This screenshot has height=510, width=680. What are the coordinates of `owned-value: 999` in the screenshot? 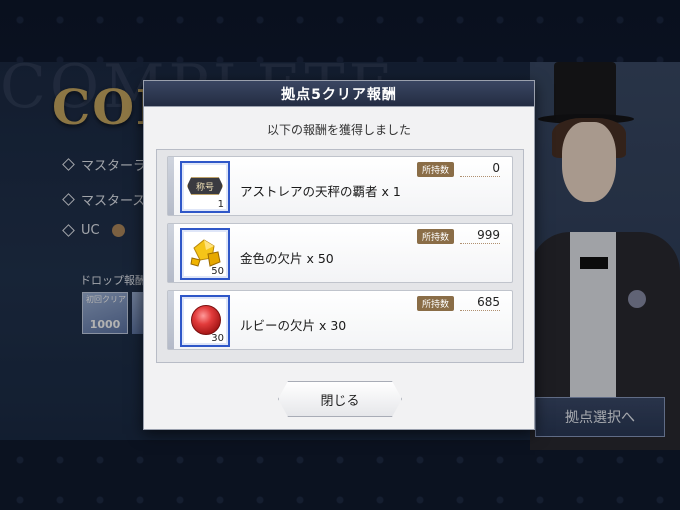 It's located at (480, 236).